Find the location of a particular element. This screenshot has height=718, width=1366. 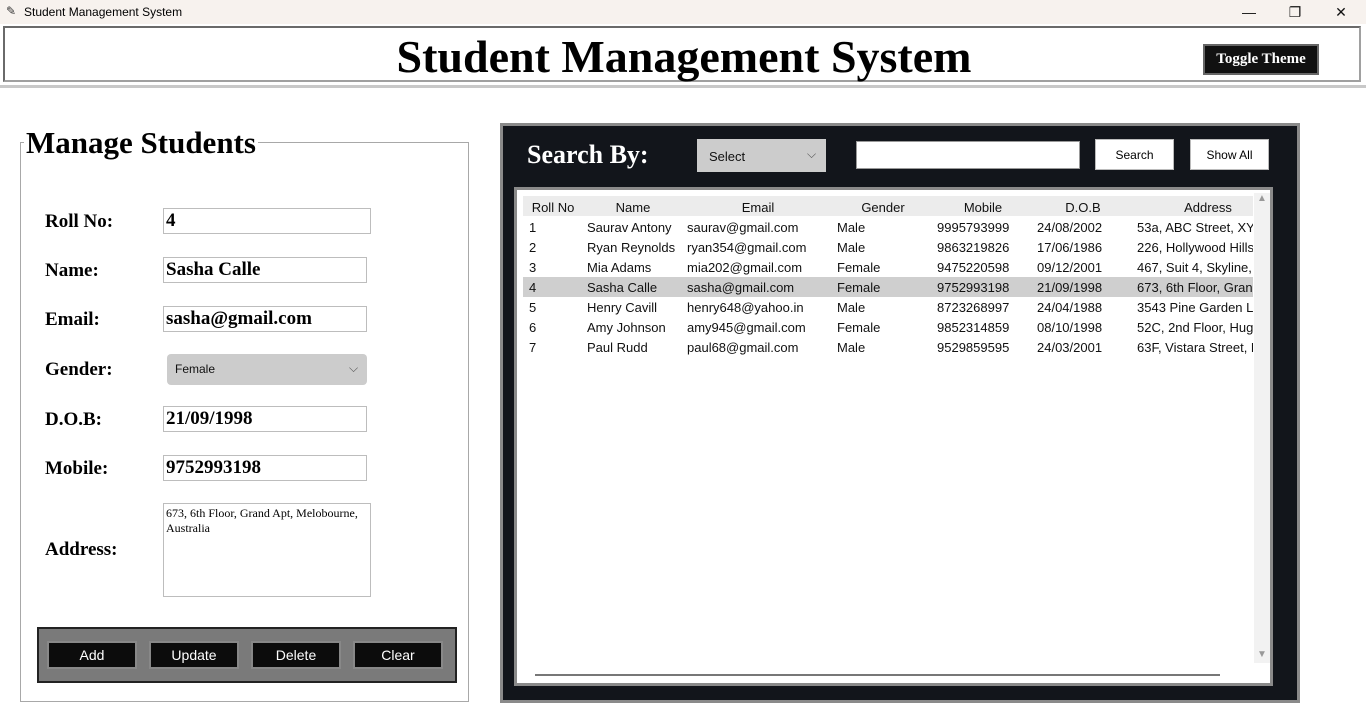

restore-icon: ❐ is located at coordinates (1295, 11).